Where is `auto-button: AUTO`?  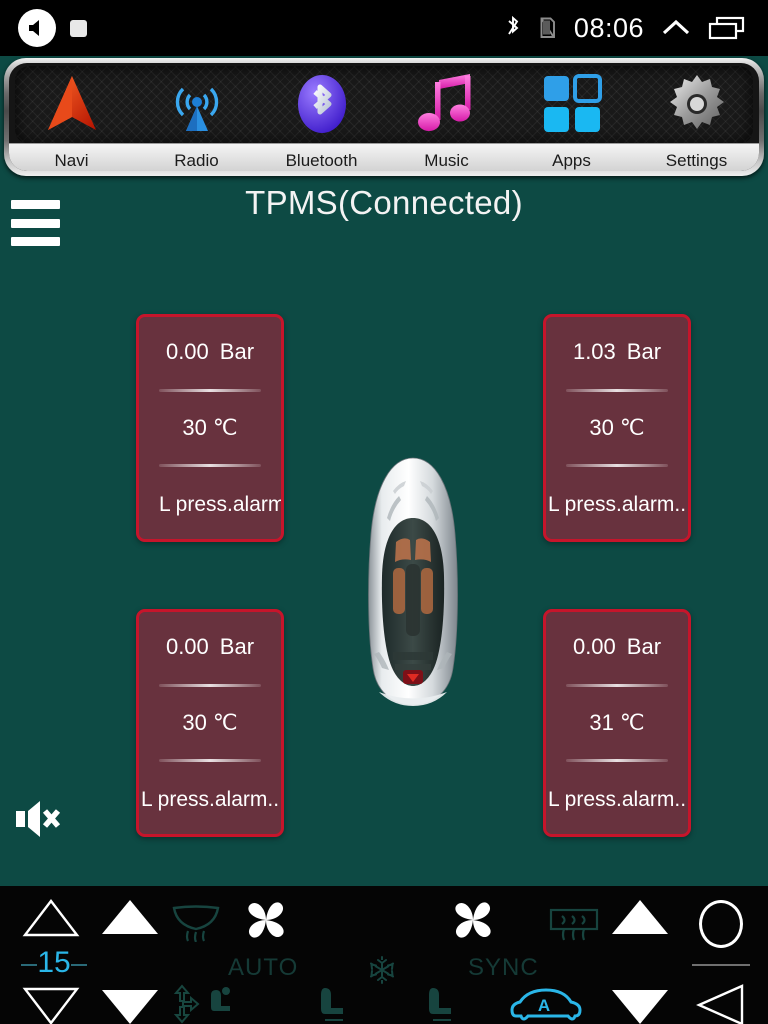
auto-button: AUTO is located at coordinates (263, 968).